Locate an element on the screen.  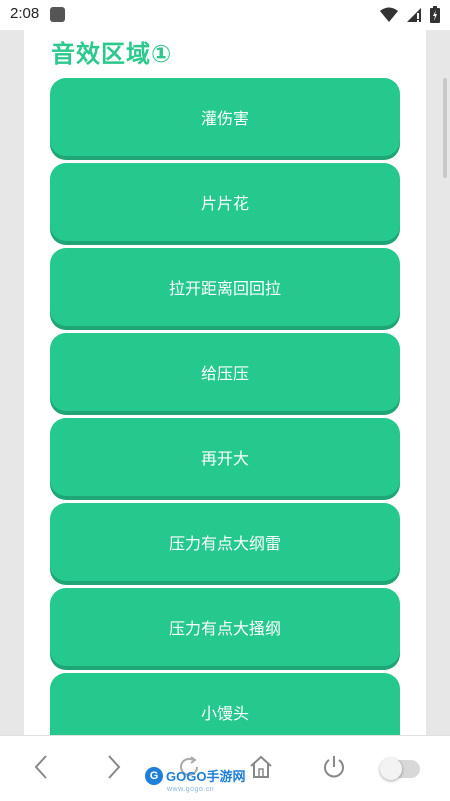
status-icons is located at coordinates (410, 14).